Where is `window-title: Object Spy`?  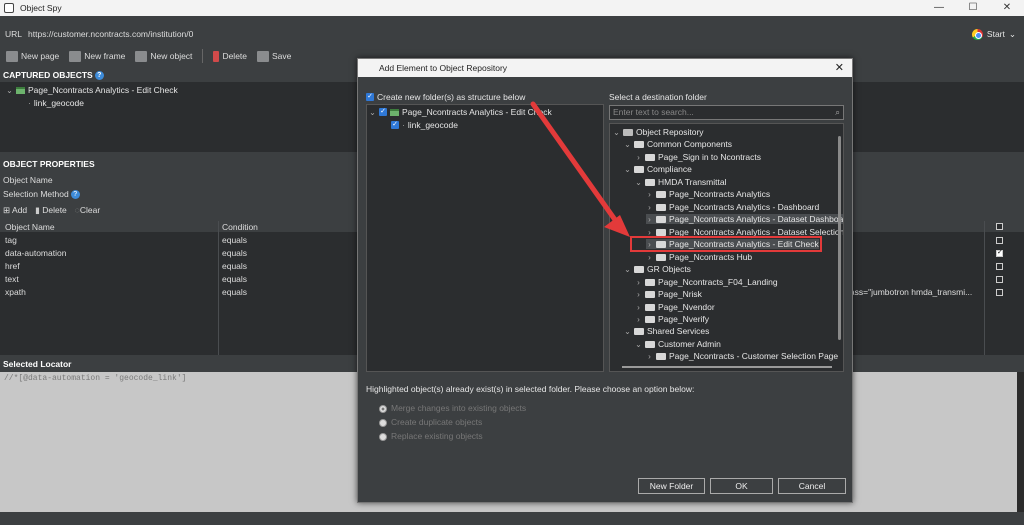 window-title: Object Spy is located at coordinates (41, 8).